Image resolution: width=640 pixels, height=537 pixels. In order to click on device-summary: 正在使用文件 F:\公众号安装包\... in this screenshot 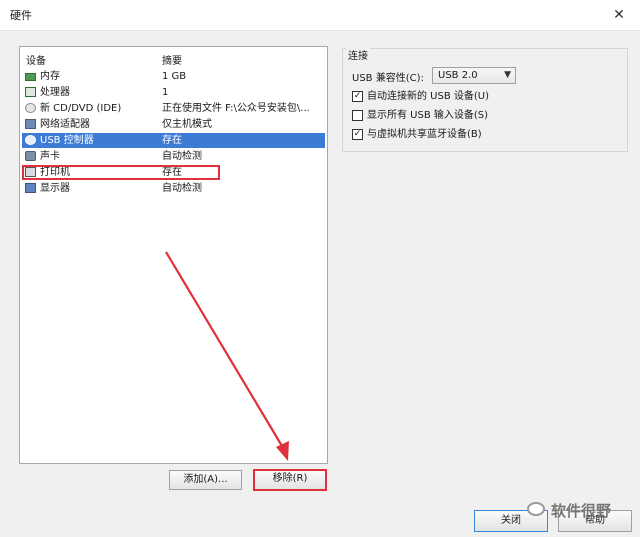, I will do `click(236, 108)`.